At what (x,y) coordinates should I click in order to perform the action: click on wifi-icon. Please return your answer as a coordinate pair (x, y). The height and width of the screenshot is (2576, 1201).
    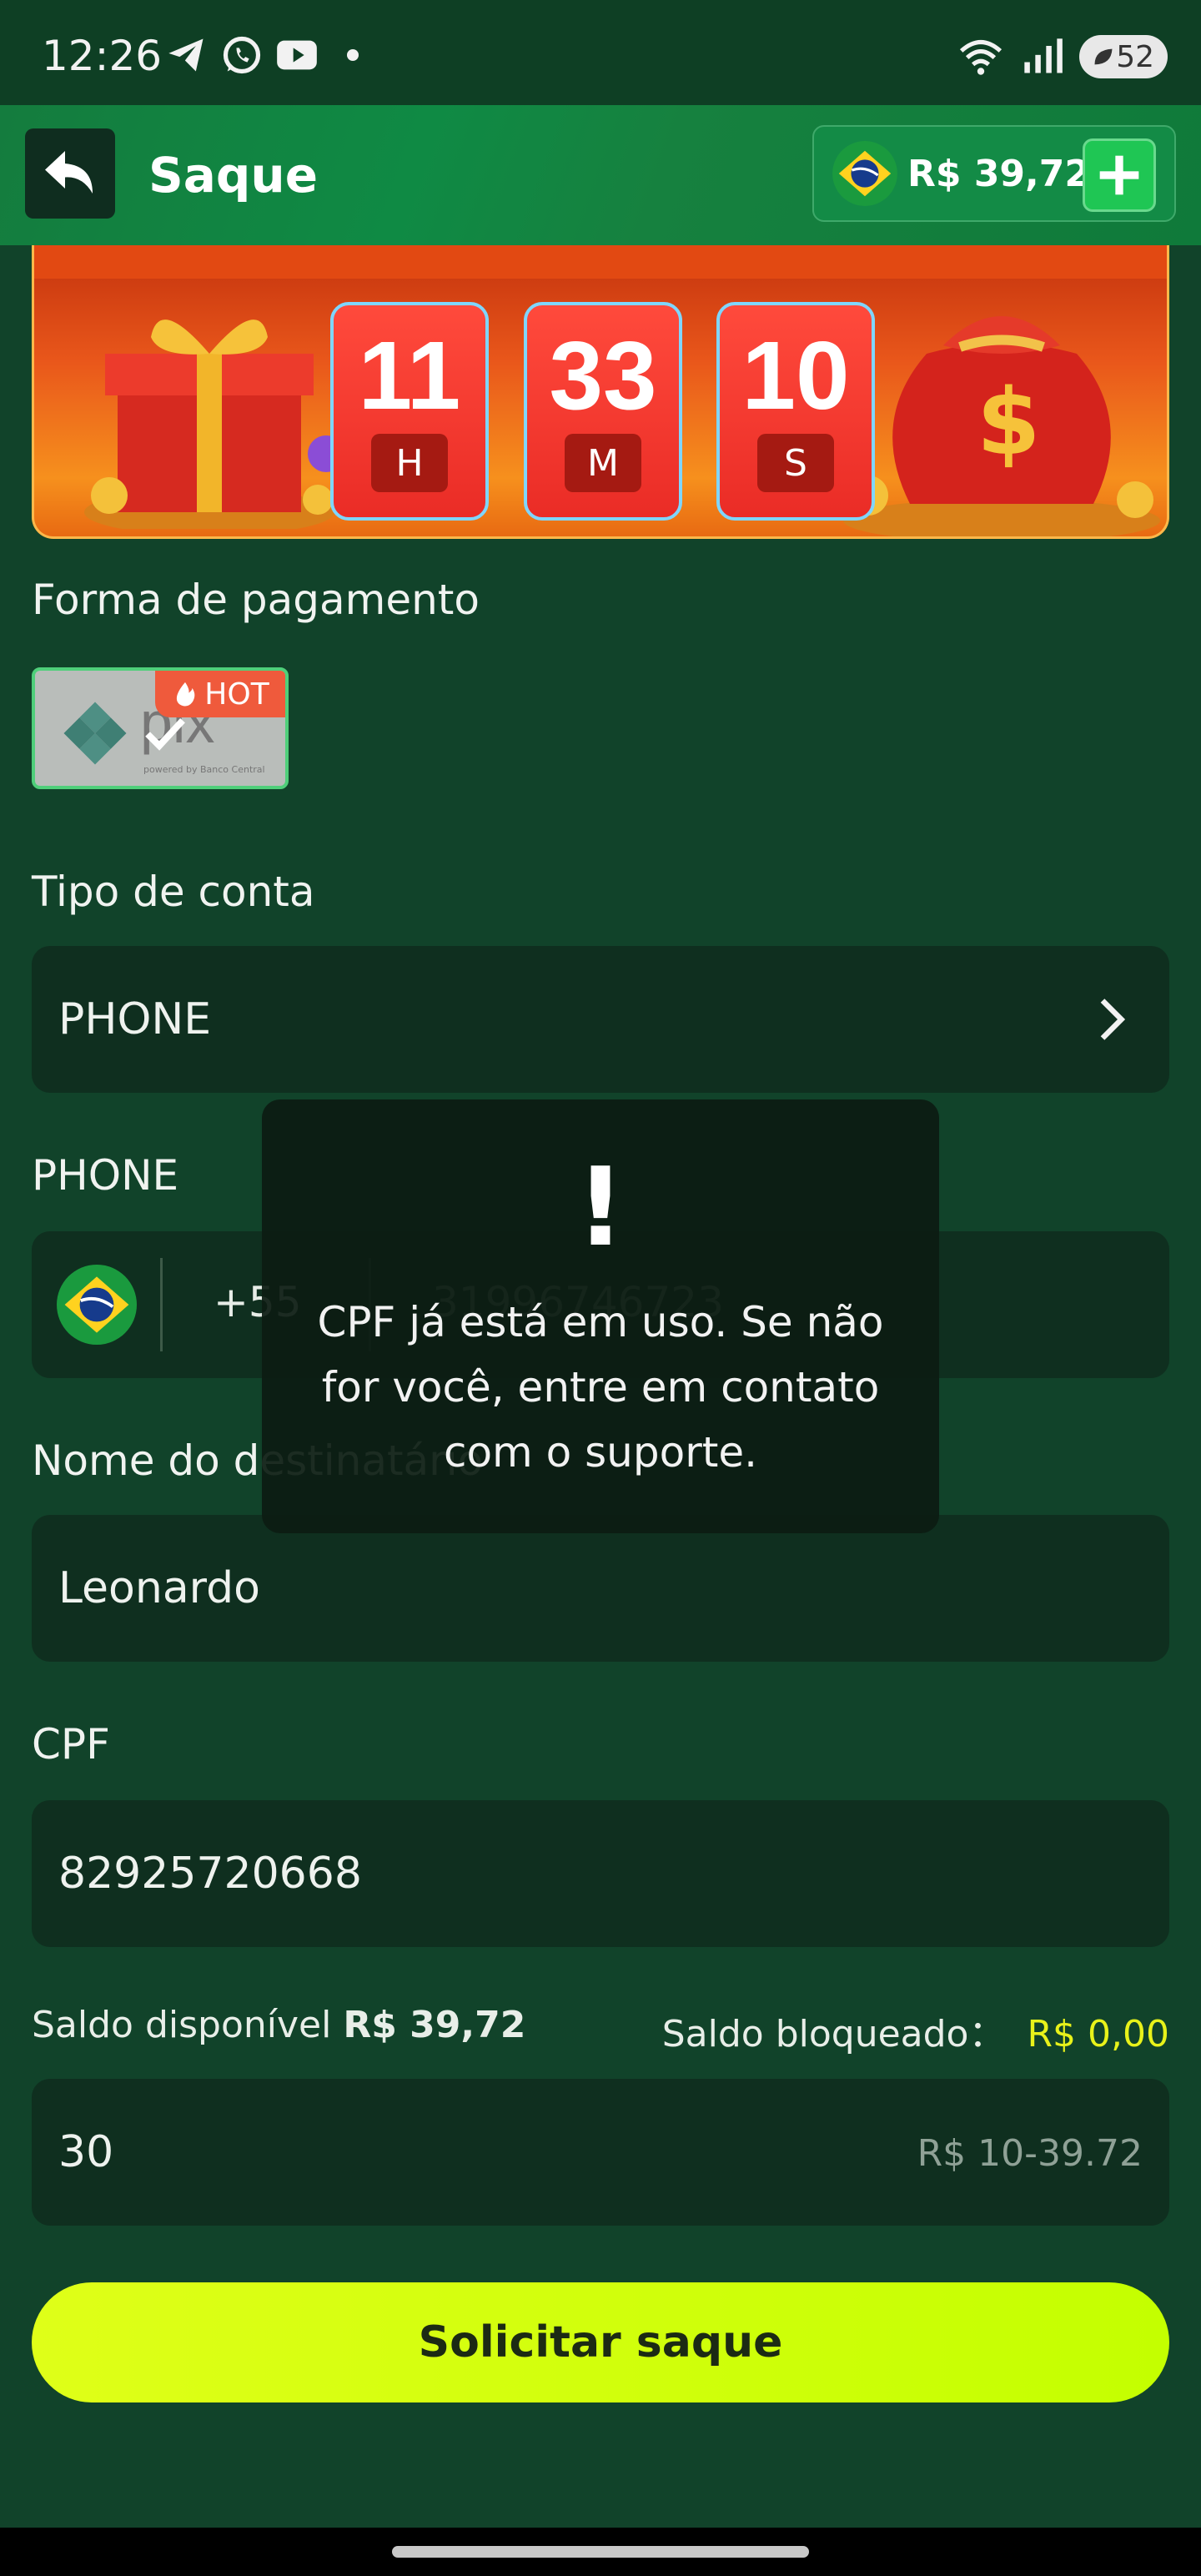
    Looking at the image, I should click on (981, 57).